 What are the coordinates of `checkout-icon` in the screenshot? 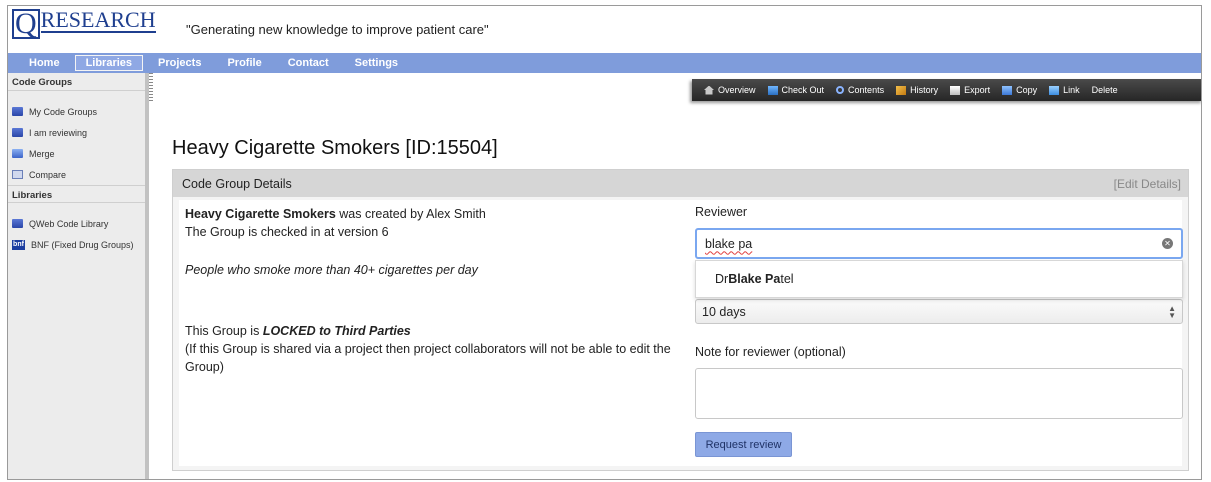 It's located at (772, 90).